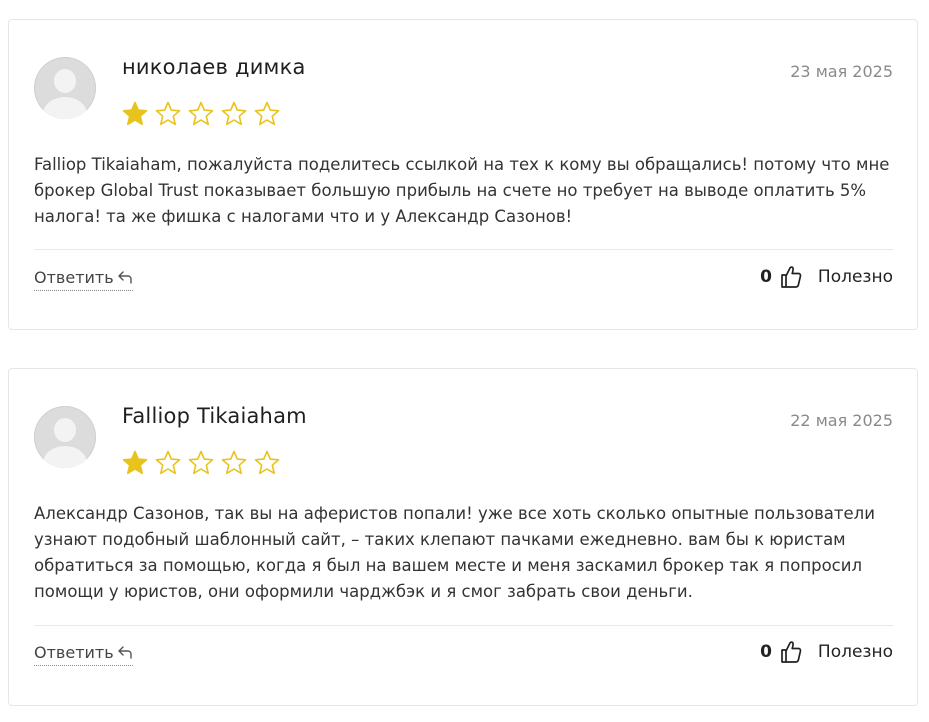 Image resolution: width=929 pixels, height=722 pixels. I want to click on review-date: 22 мая 2025, so click(841, 420).